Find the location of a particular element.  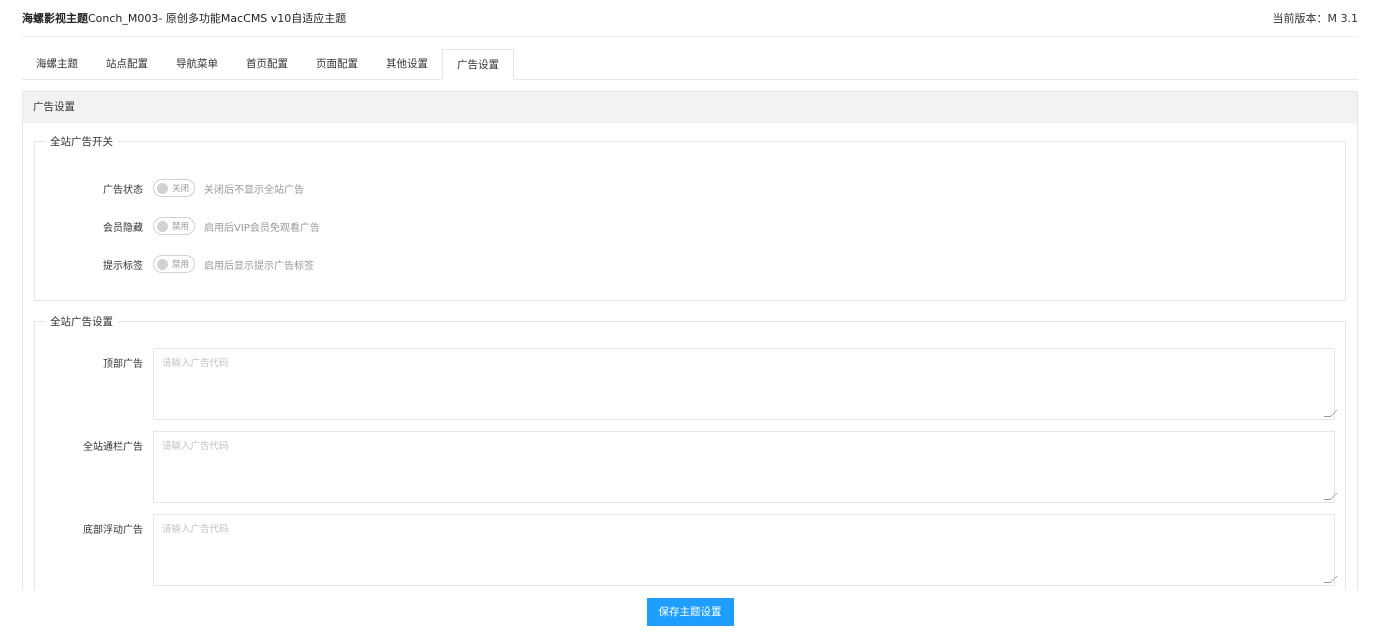

tab-home-config: 首页配置 is located at coordinates (267, 64).